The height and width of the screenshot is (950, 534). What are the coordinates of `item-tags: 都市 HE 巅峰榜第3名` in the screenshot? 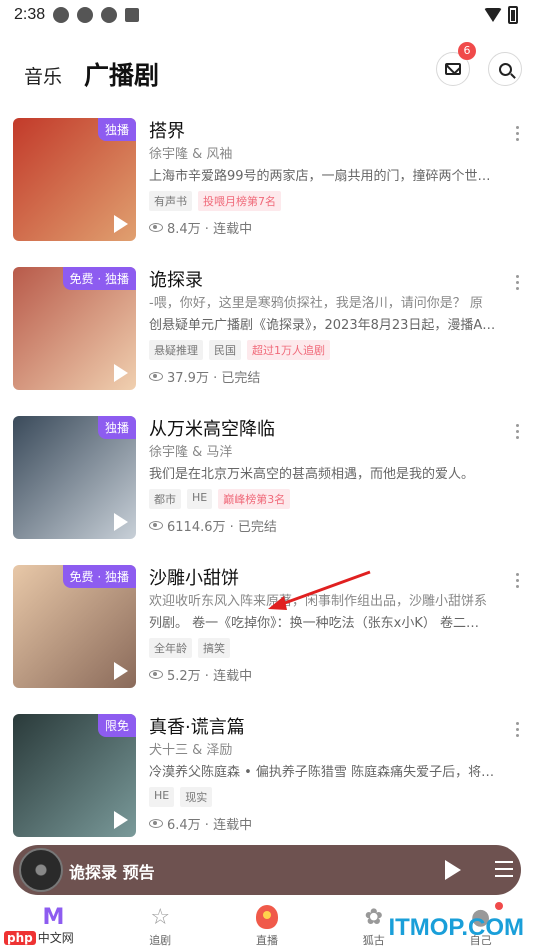 It's located at (330, 499).